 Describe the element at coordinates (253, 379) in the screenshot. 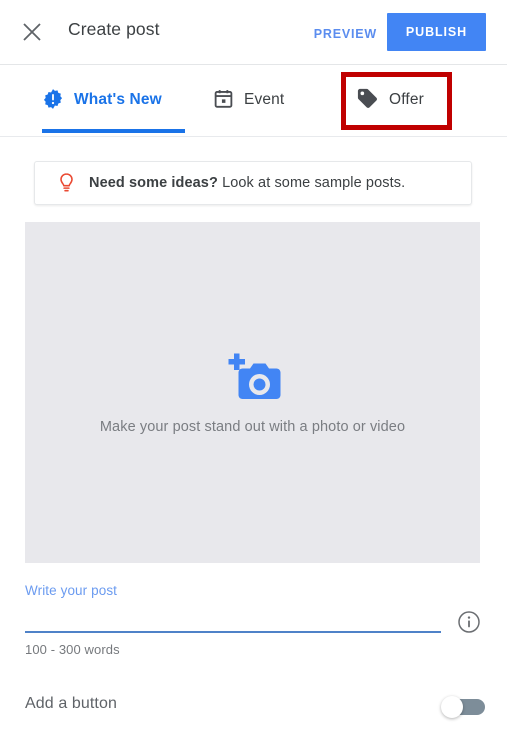

I see `add-photo-camera-icon` at that location.